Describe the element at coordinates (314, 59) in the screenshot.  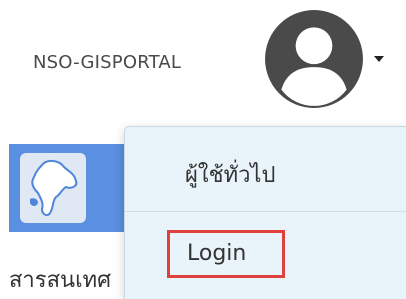
I see `user-circle-icon` at that location.